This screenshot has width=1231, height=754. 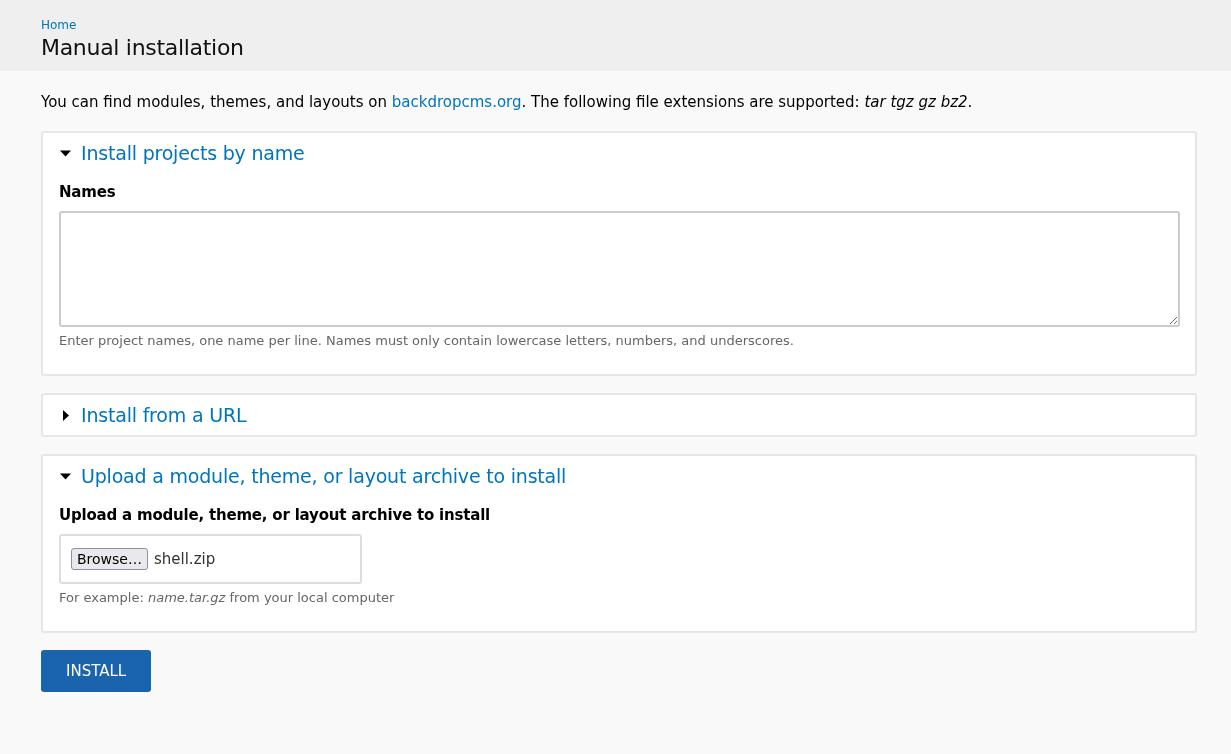 What do you see at coordinates (96, 671) in the screenshot?
I see `install-button: INSTALL` at bounding box center [96, 671].